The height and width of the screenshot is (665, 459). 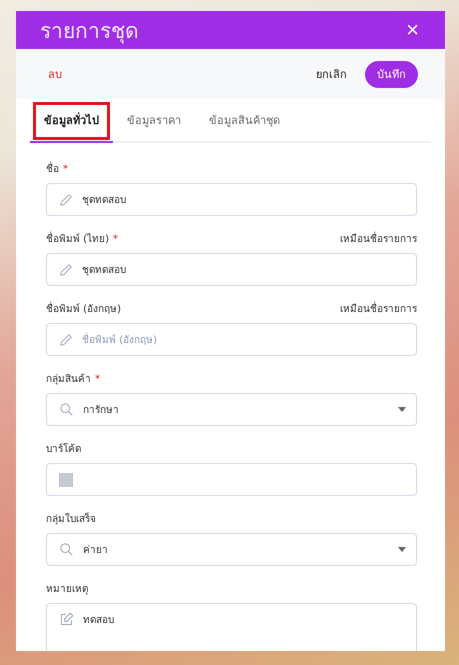 I want to click on close-button: ×, so click(x=412, y=30).